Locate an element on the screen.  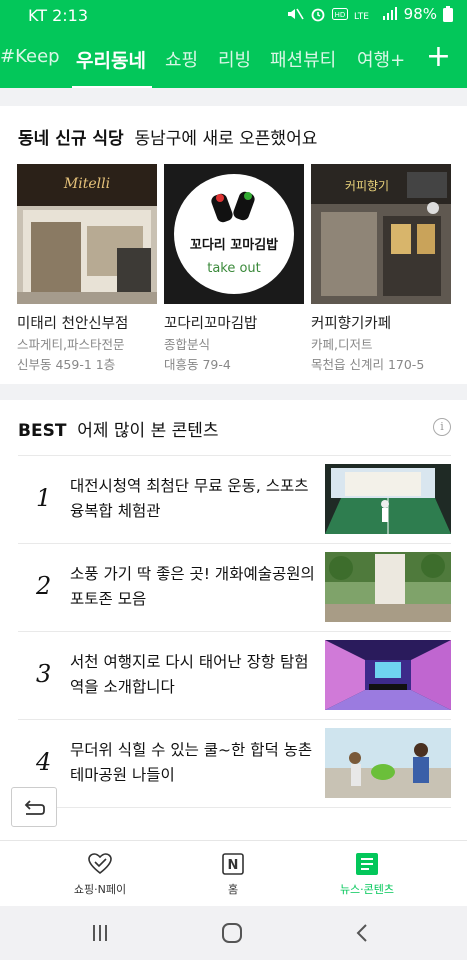
return-button is located at coordinates (34, 807).